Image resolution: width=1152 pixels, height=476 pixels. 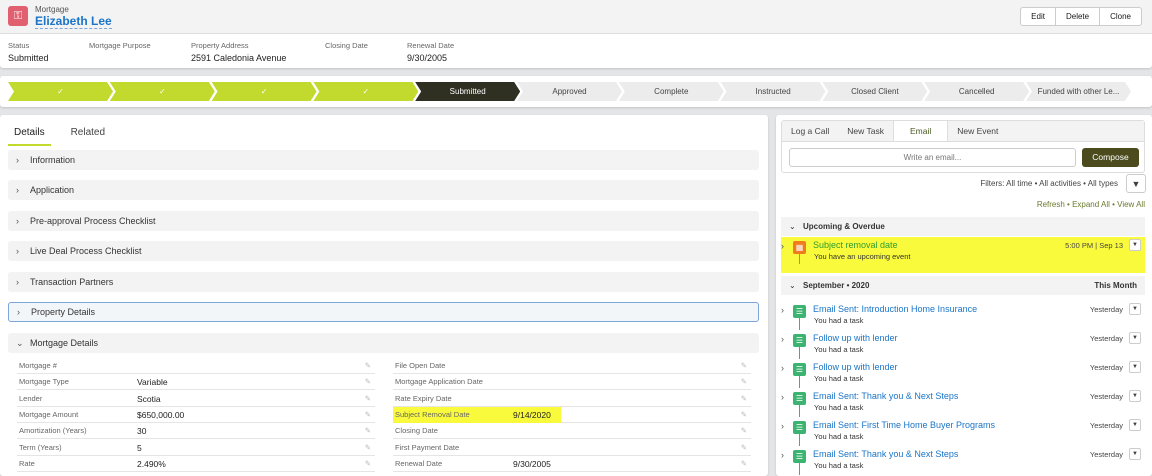 What do you see at coordinates (383, 282) in the screenshot?
I see `section-header: › Transaction Partners` at bounding box center [383, 282].